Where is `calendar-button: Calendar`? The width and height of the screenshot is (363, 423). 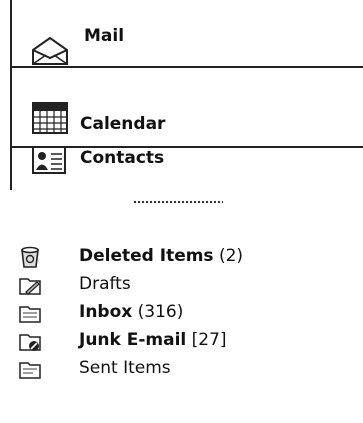 calendar-button: Calendar is located at coordinates (187, 123).